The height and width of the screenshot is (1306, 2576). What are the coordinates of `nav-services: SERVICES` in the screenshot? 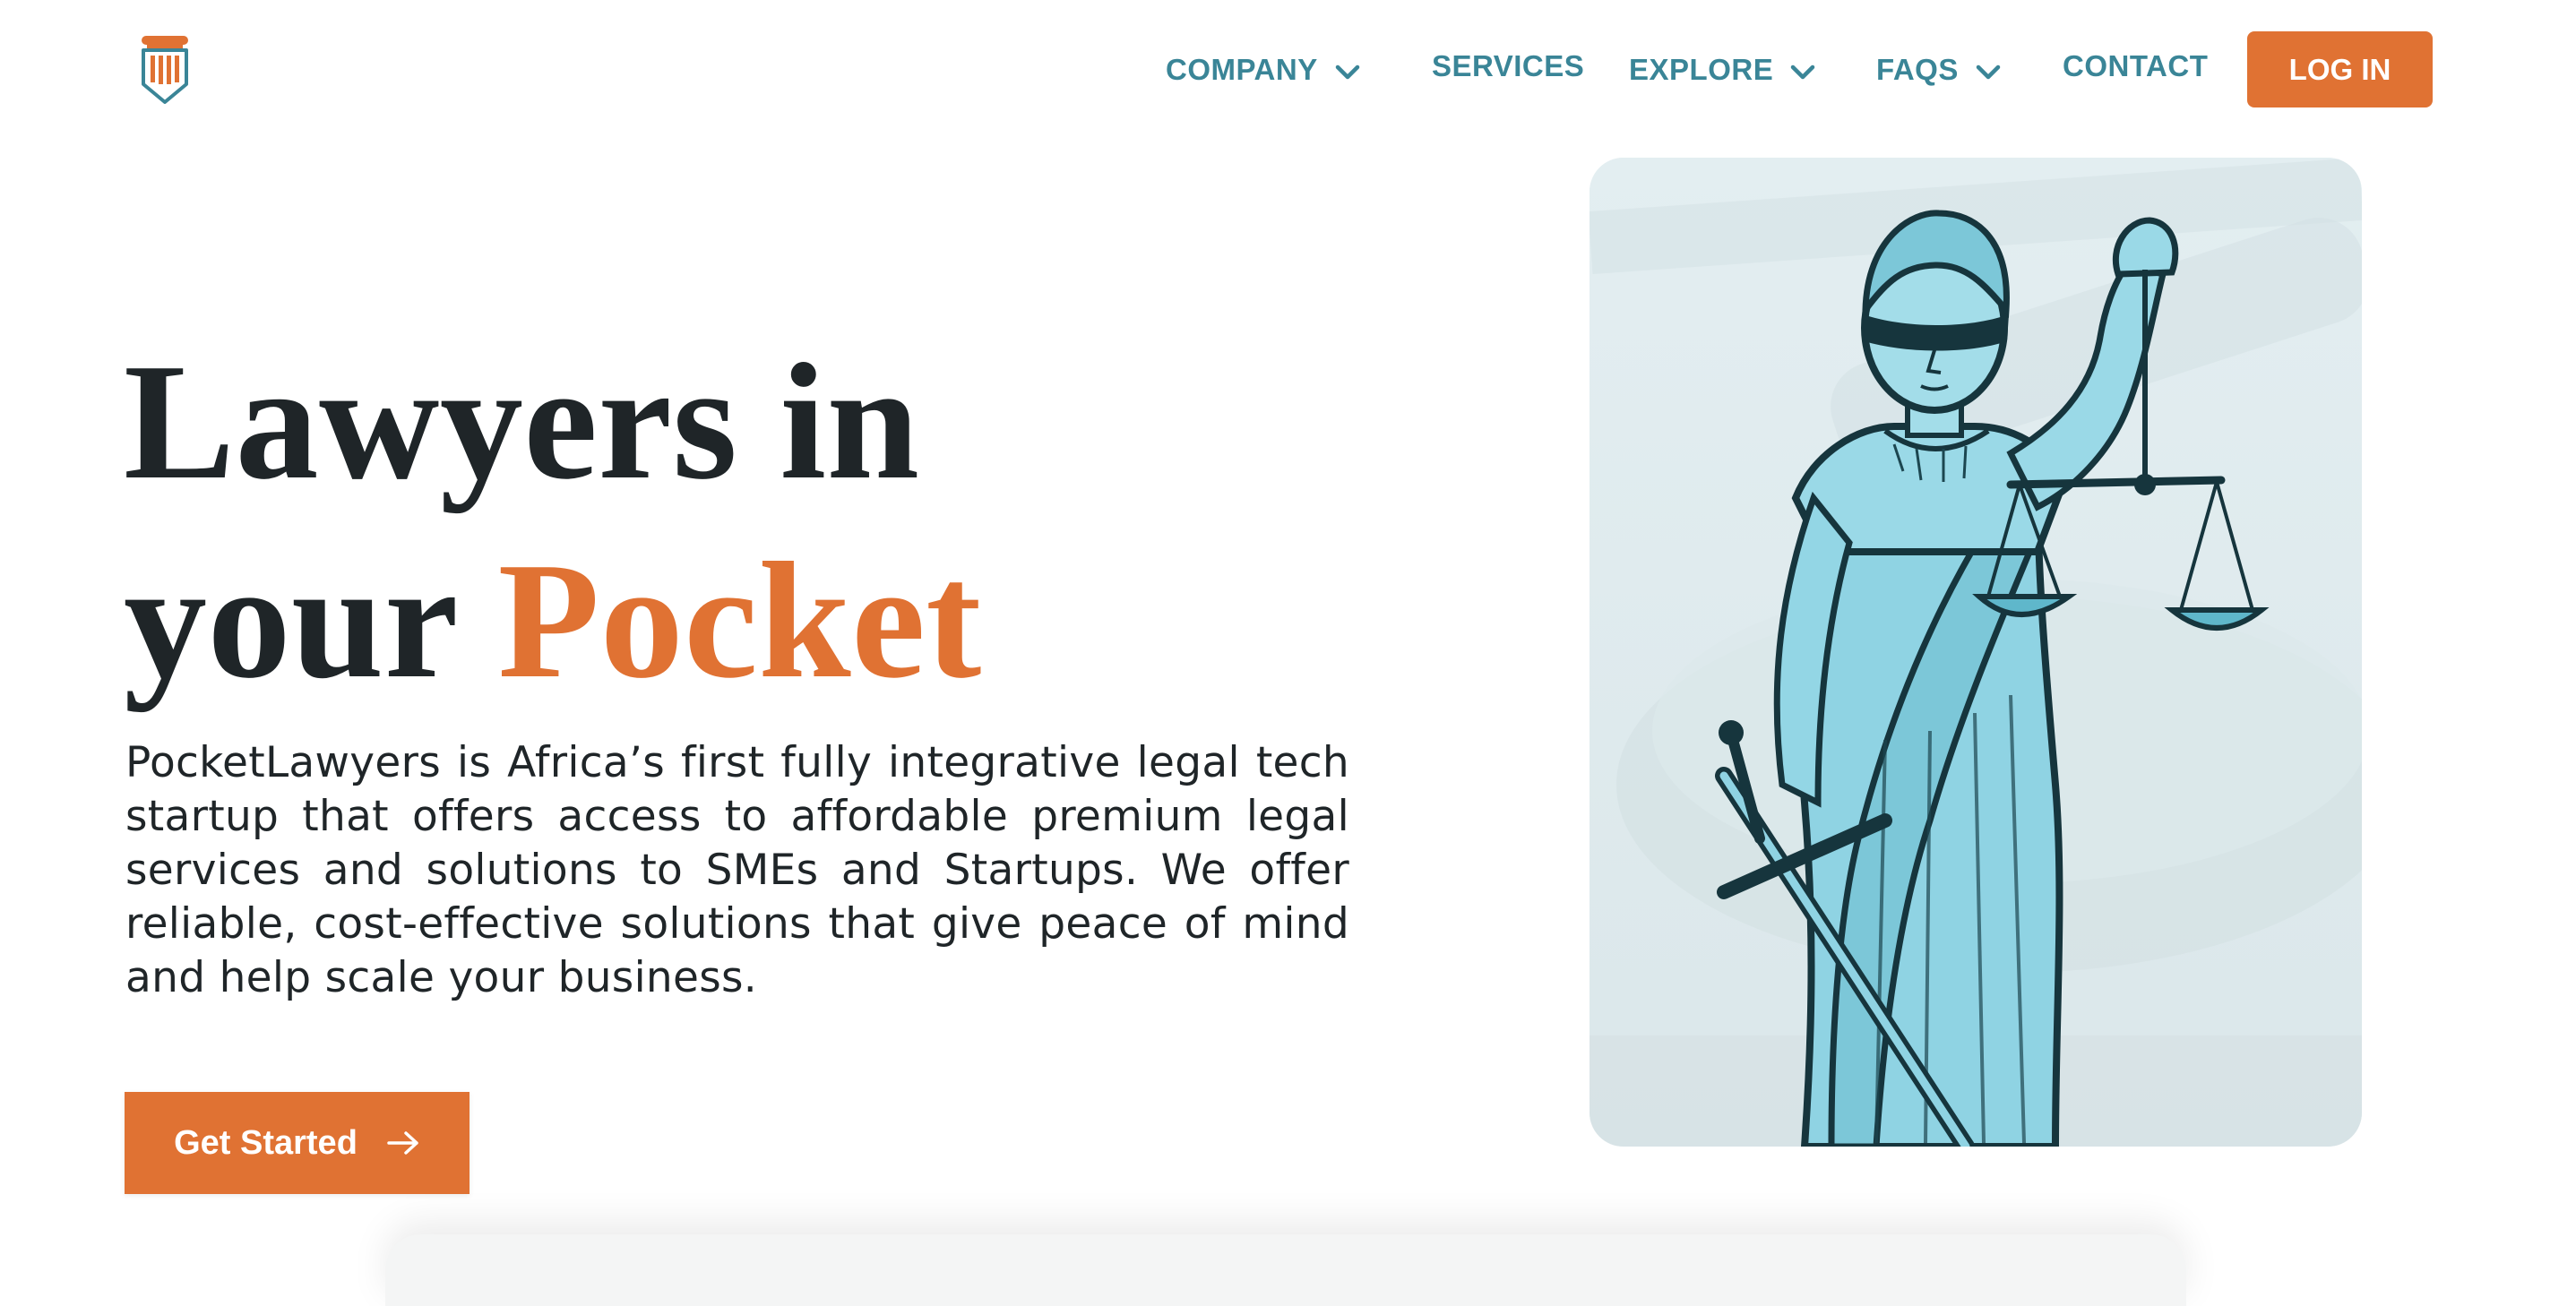 It's located at (1508, 66).